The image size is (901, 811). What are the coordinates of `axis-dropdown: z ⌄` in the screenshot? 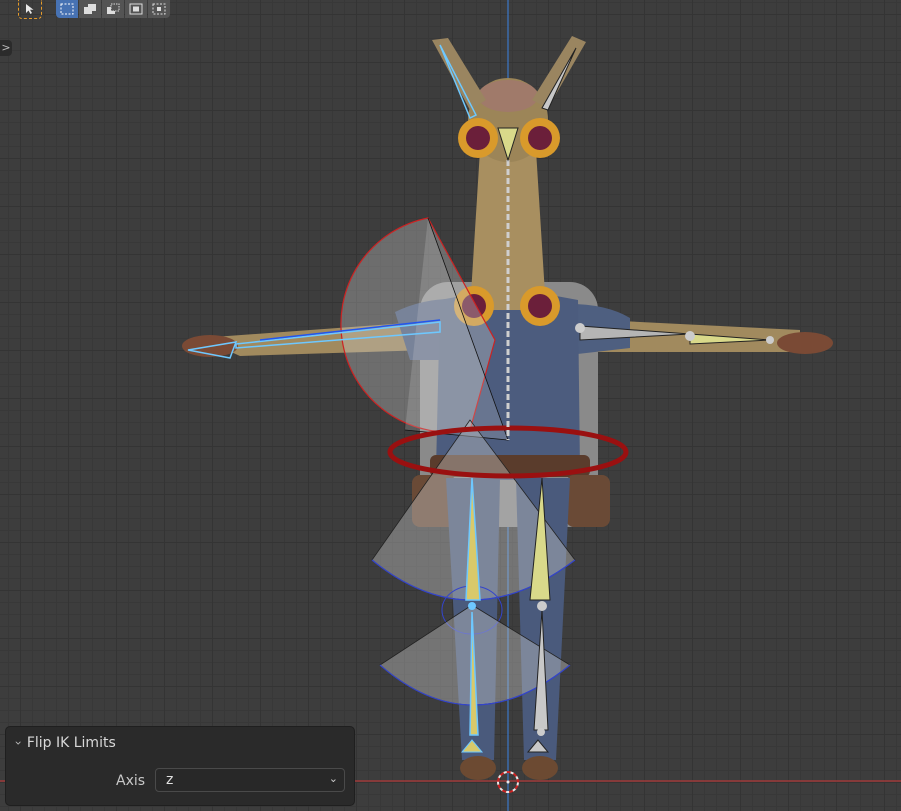 It's located at (250, 780).